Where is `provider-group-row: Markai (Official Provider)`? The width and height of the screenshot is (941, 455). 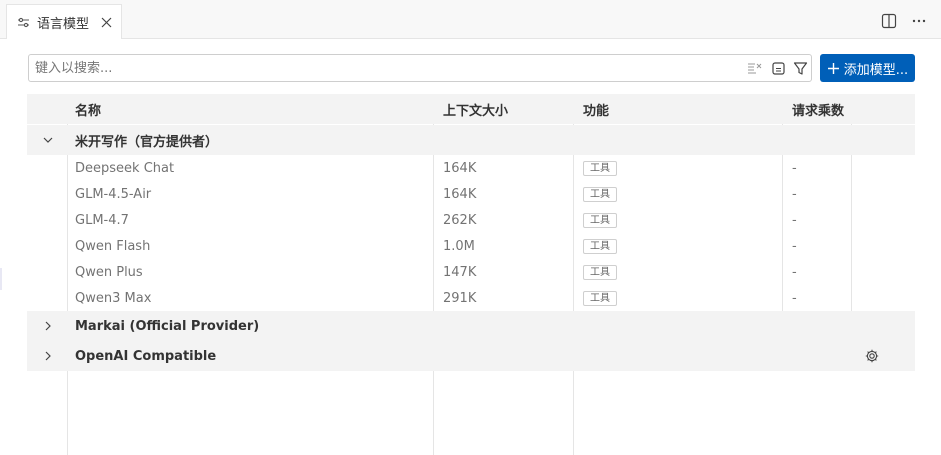
provider-group-row: Markai (Official Provider) is located at coordinates (471, 326).